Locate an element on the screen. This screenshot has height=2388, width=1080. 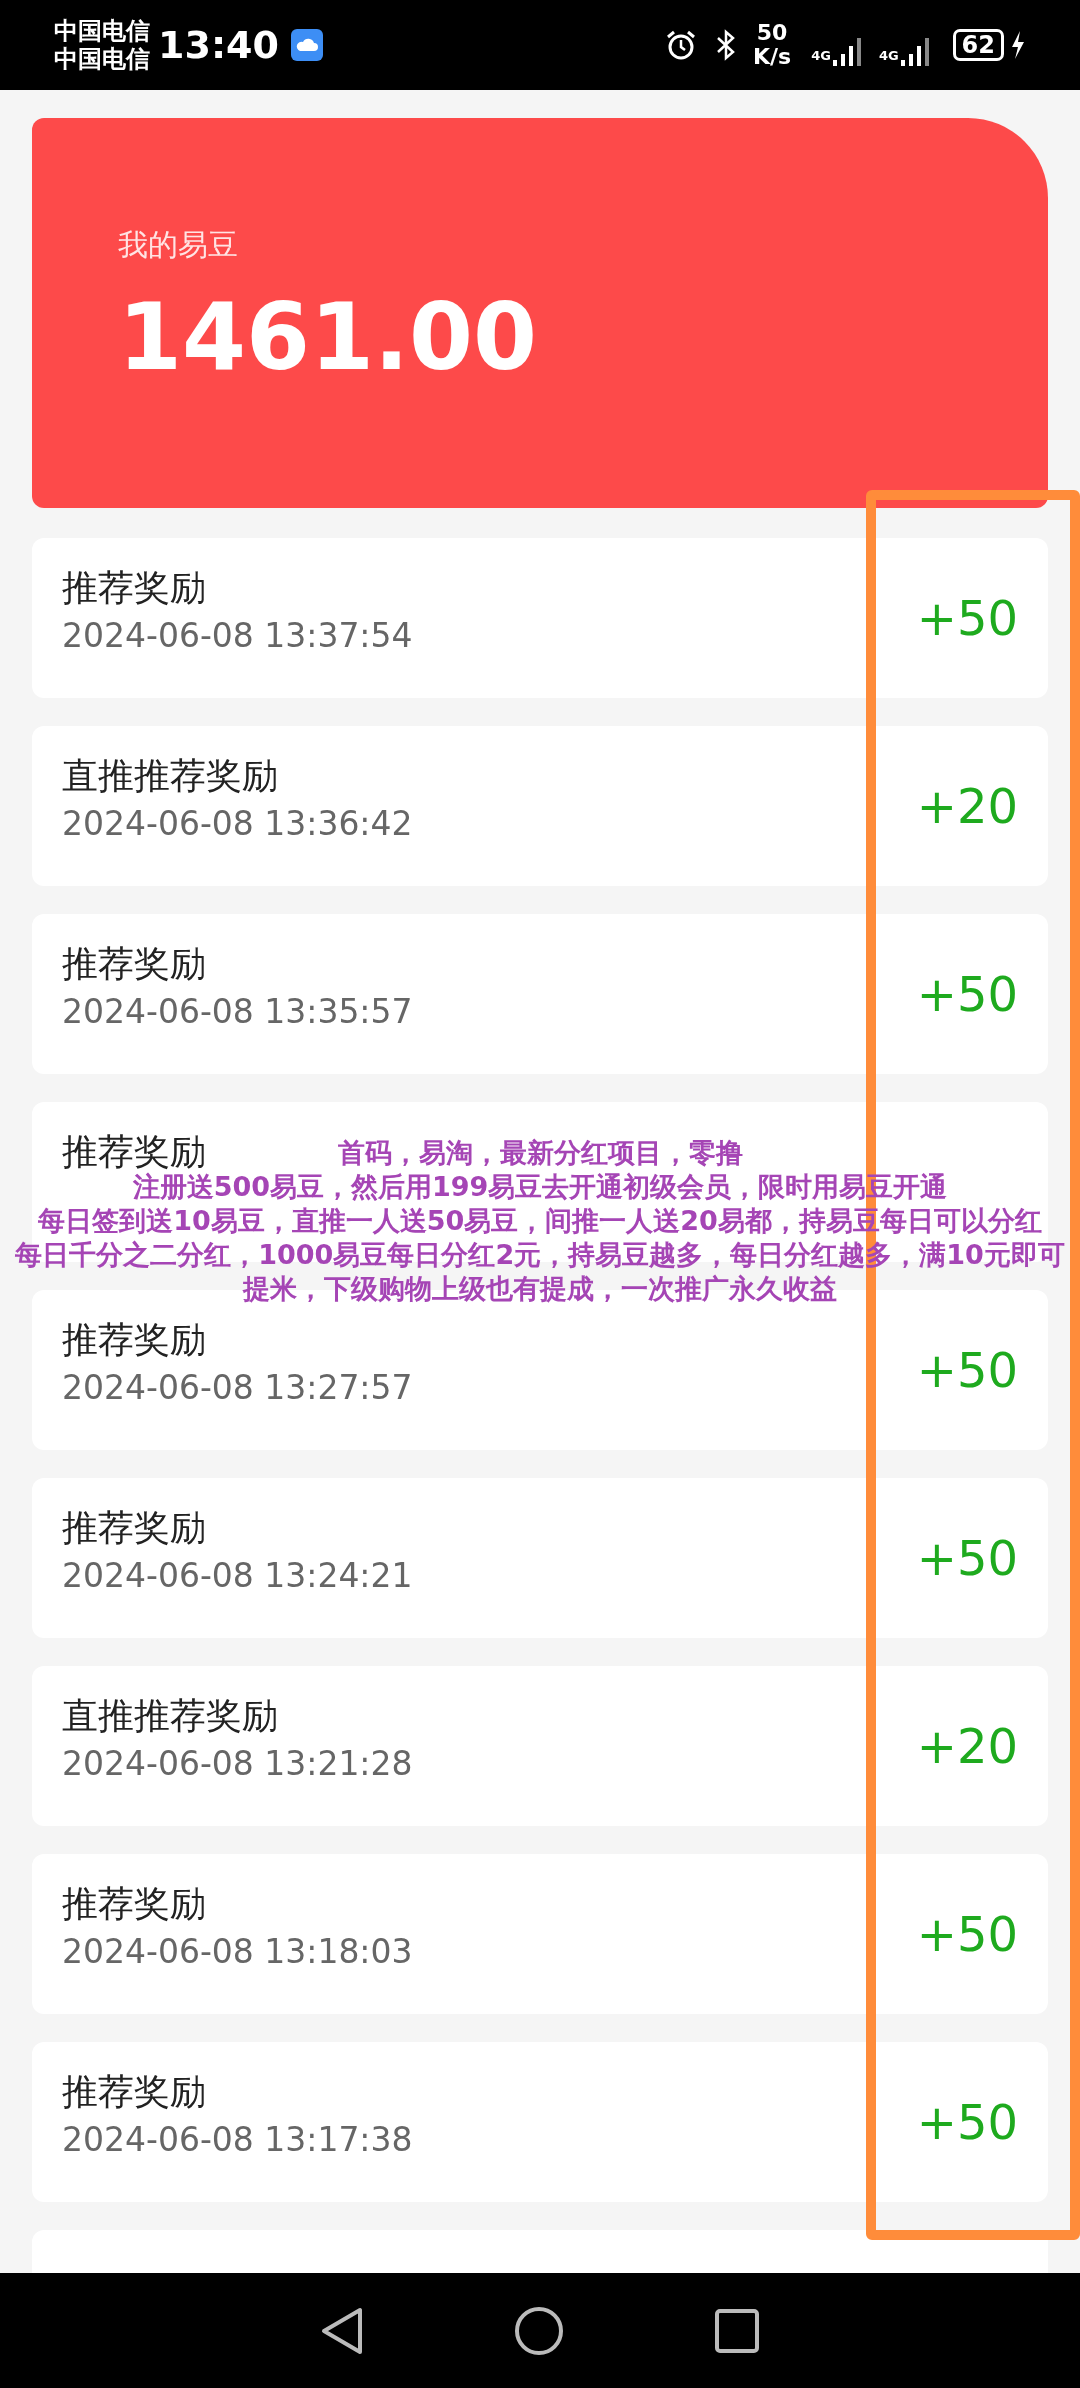
recents-icon is located at coordinates (737, 2330).